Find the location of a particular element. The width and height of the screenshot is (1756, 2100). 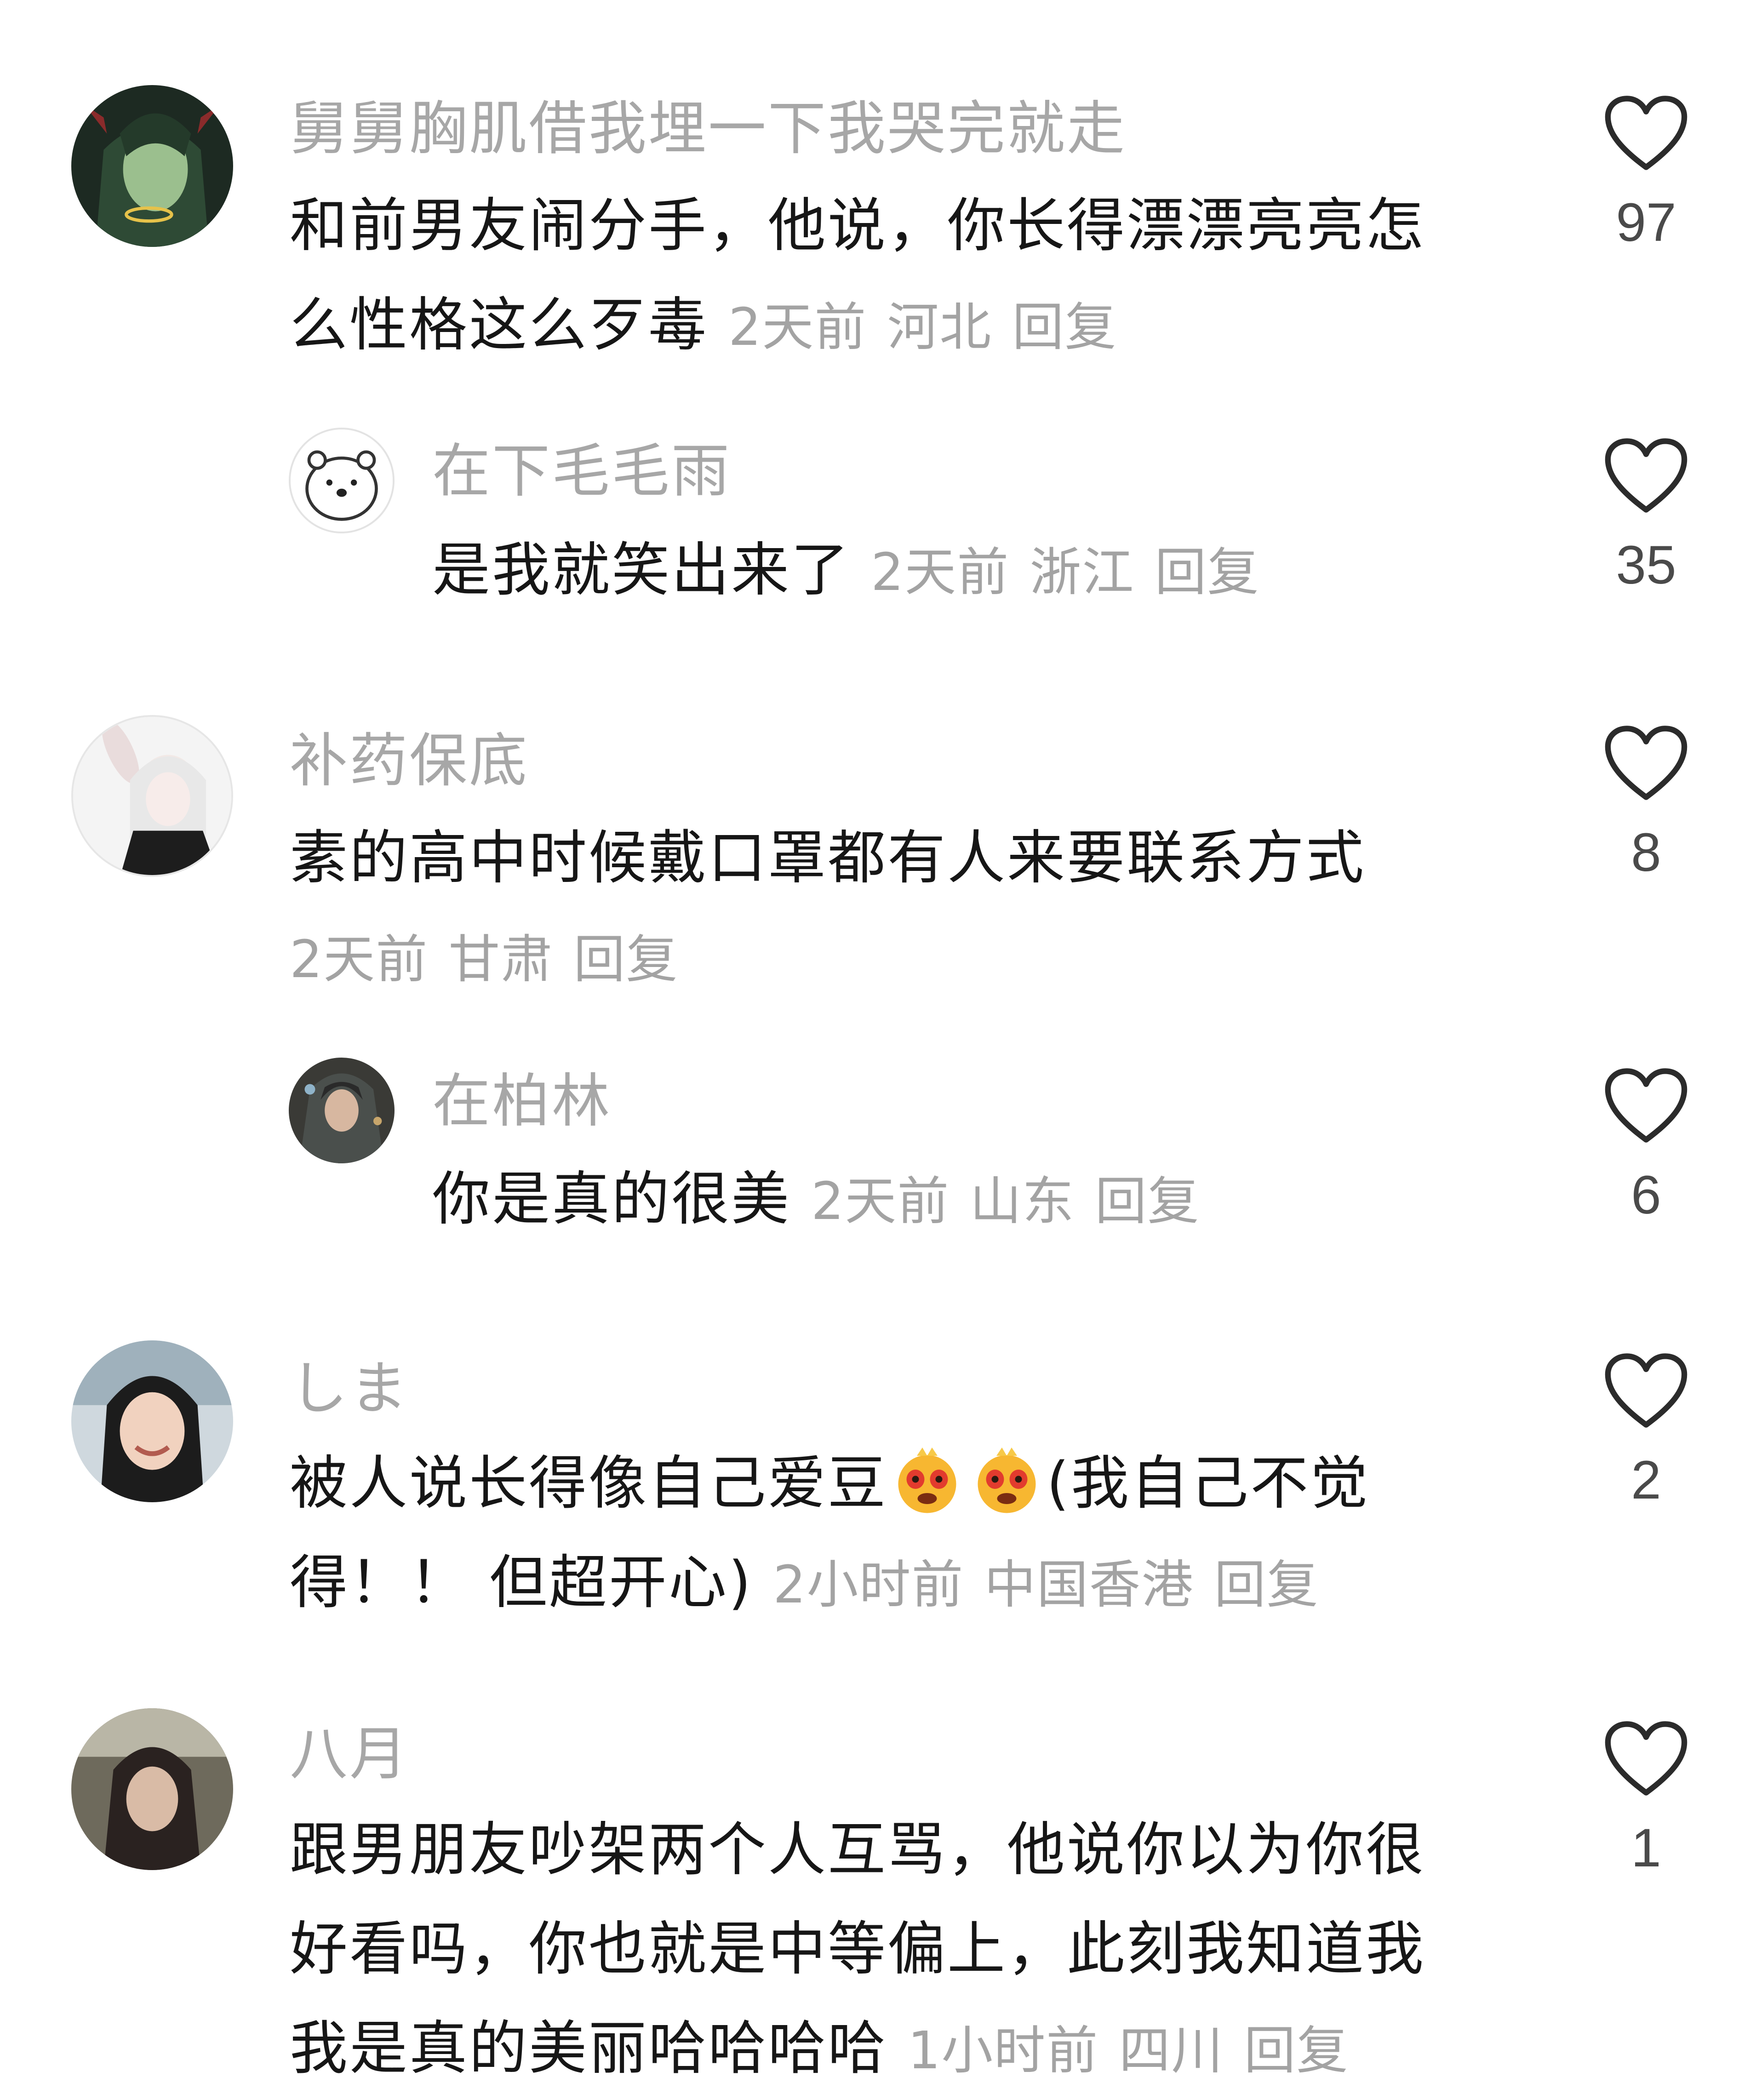

like-button: 97 is located at coordinates (1646, 175).